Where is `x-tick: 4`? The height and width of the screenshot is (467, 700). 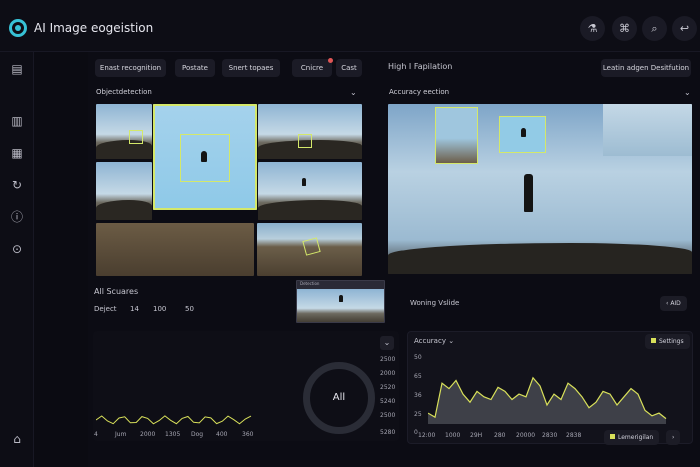
x-tick: 4 is located at coordinates (96, 434).